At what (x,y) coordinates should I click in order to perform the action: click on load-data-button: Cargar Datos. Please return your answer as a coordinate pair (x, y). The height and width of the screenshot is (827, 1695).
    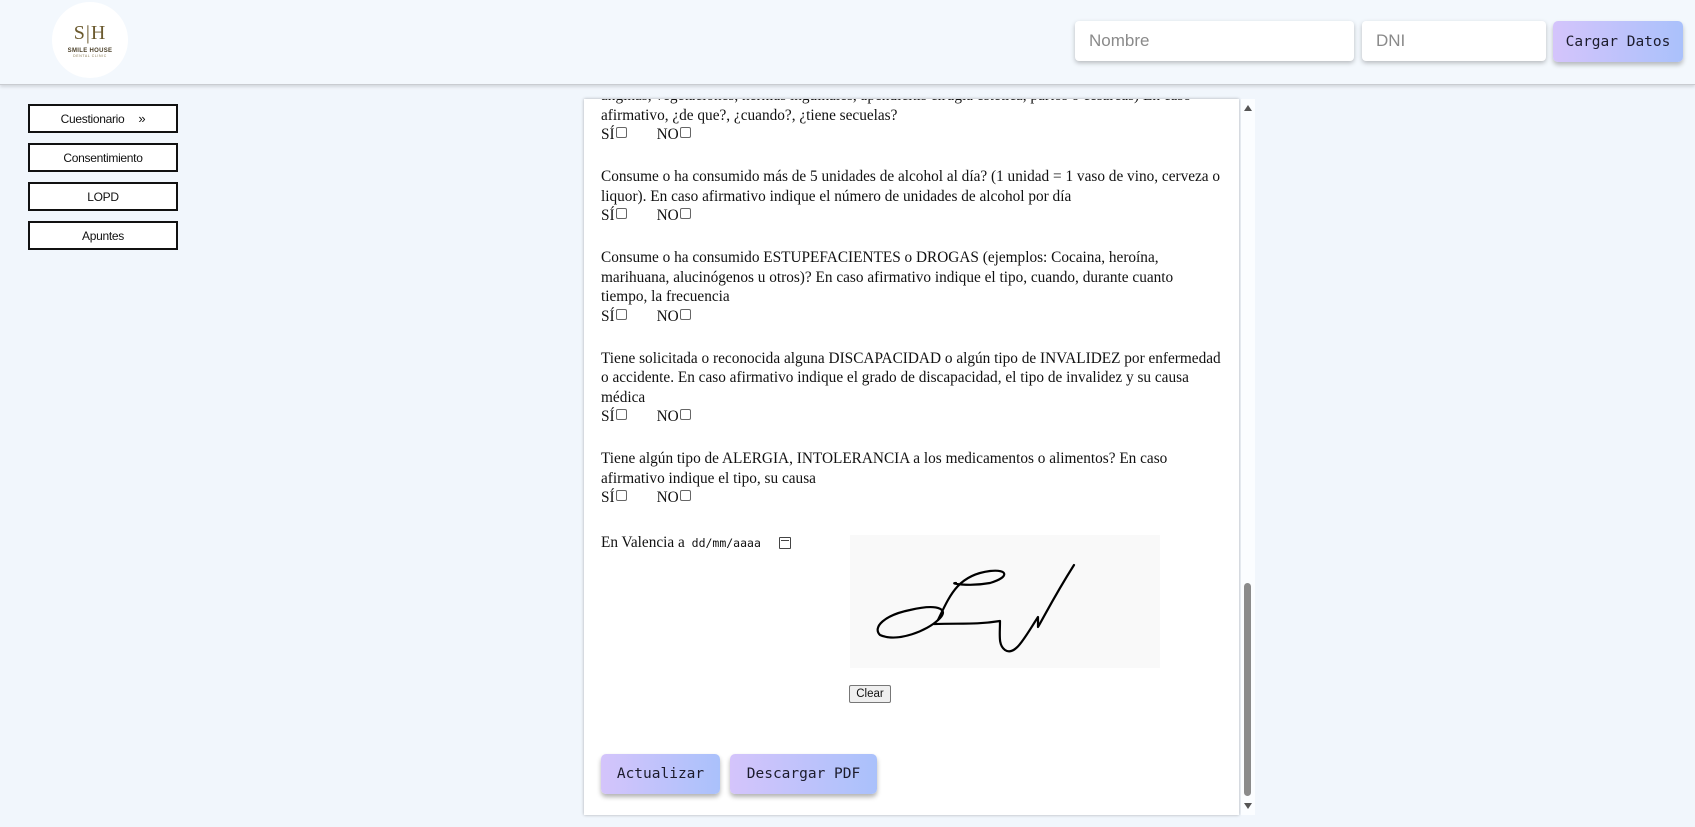
    Looking at the image, I should click on (1618, 41).